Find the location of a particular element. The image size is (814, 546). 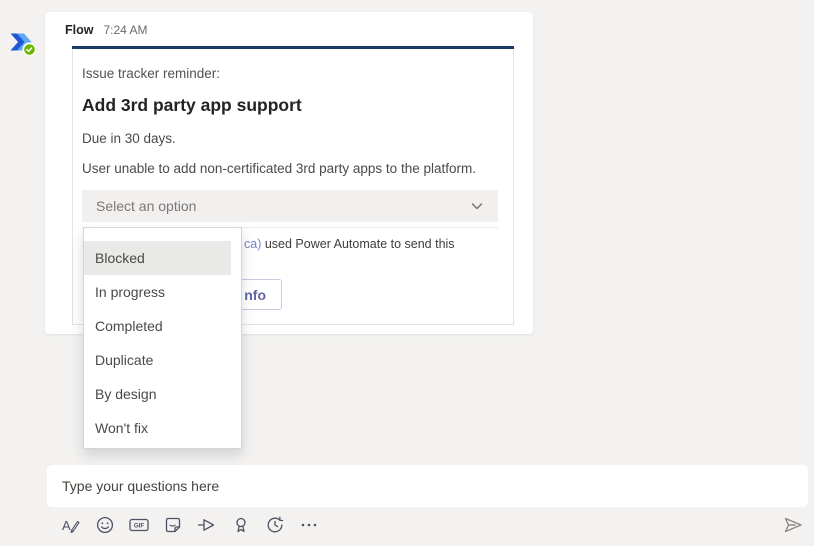

send-button is located at coordinates (793, 525).